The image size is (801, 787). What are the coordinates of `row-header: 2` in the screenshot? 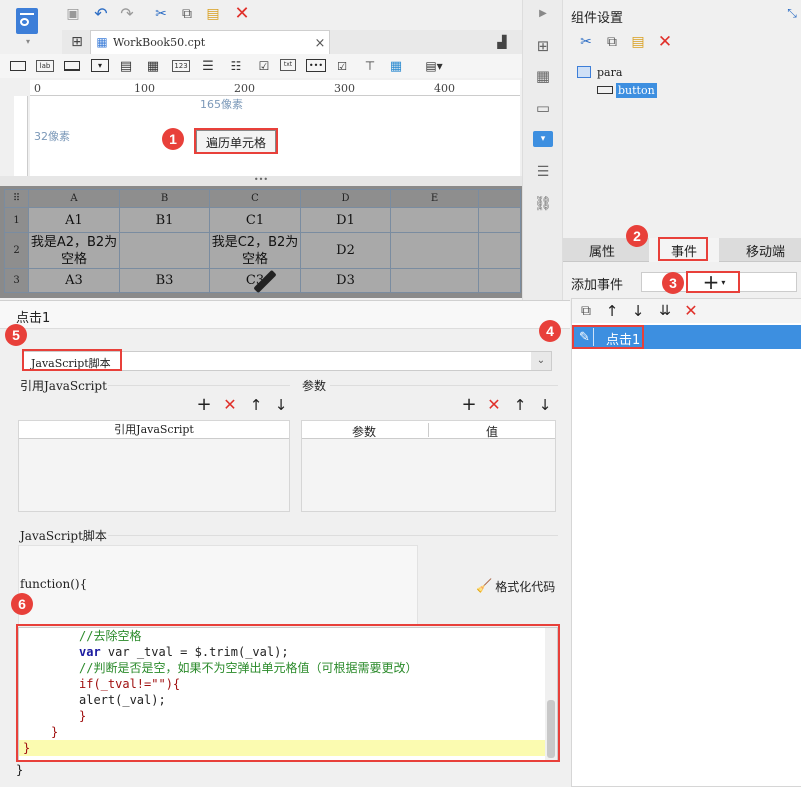 It's located at (16, 250).